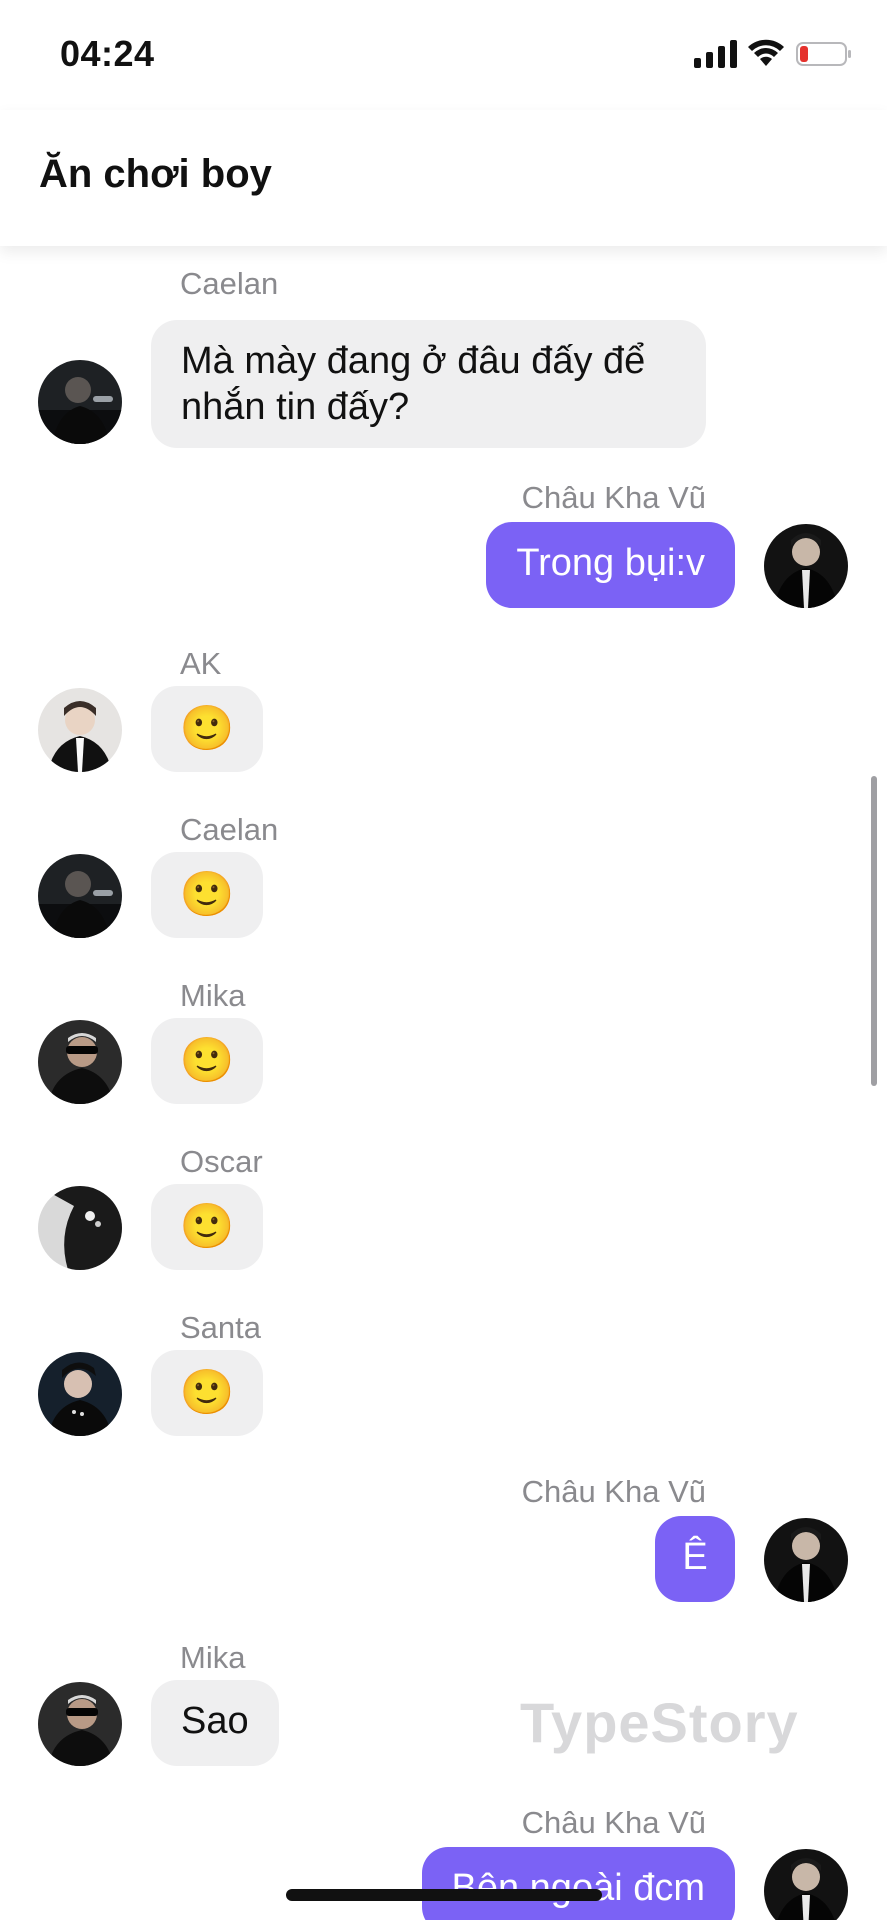  Describe the element at coordinates (221, 1327) in the screenshot. I see `sender-name: Santa` at that location.